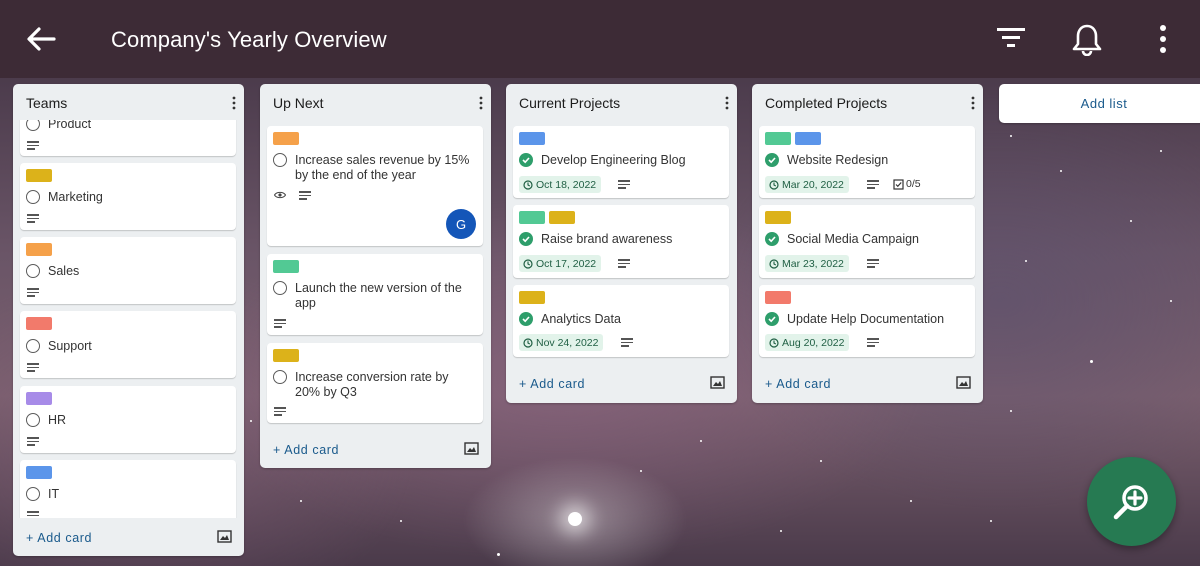 The image size is (1200, 566). Describe the element at coordinates (826, 103) in the screenshot. I see `list-title: Completed Projects` at that location.